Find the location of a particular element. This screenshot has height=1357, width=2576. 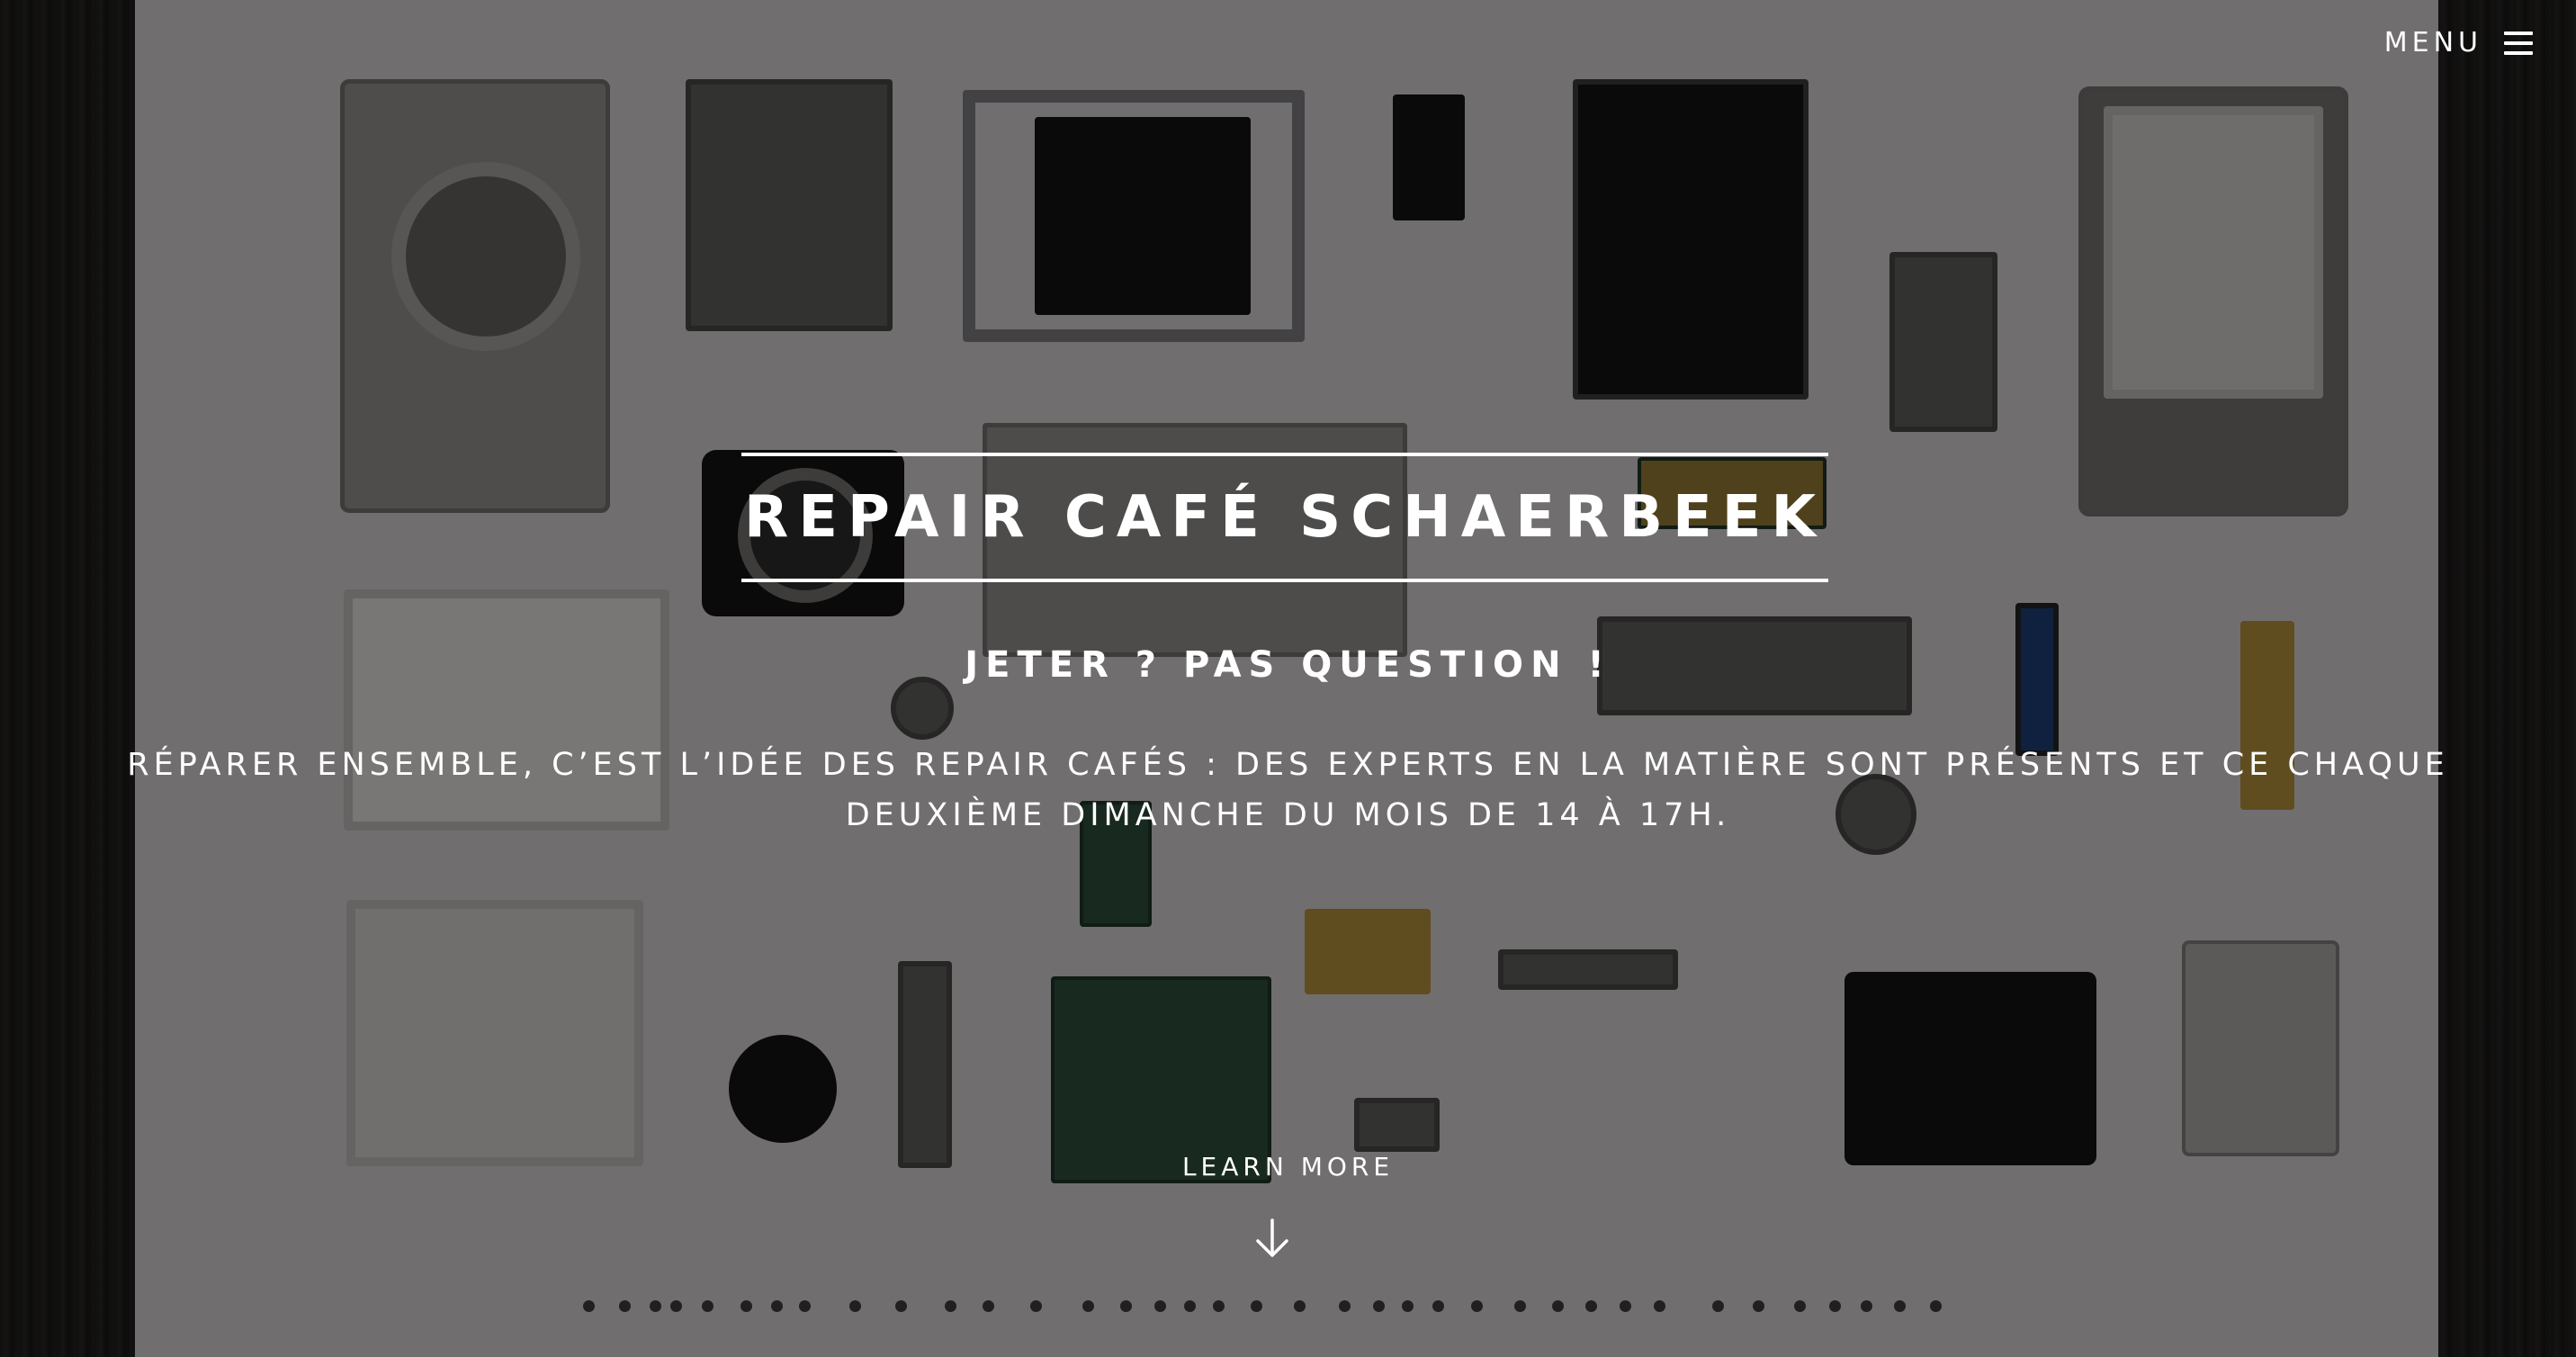

site-title: REPAIR CAFÉ SCHAERBEEK is located at coordinates (1285, 517).